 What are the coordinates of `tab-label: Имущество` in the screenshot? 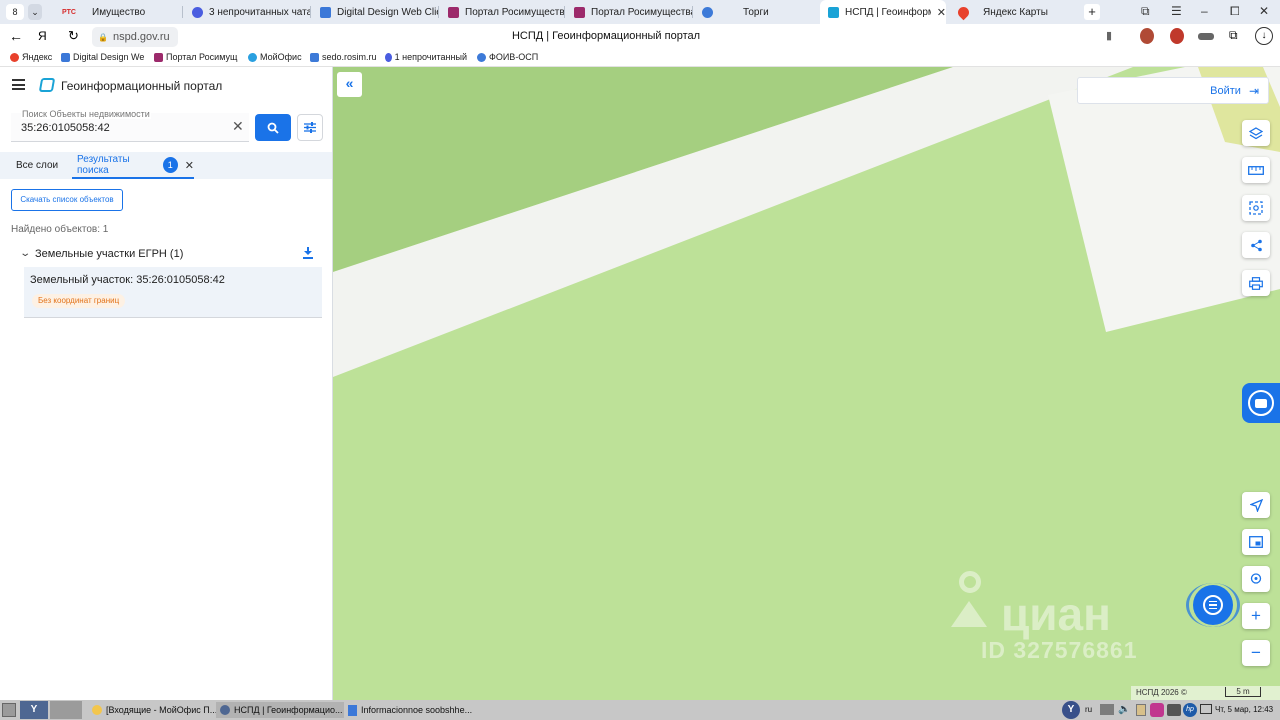 It's located at (119, 12).